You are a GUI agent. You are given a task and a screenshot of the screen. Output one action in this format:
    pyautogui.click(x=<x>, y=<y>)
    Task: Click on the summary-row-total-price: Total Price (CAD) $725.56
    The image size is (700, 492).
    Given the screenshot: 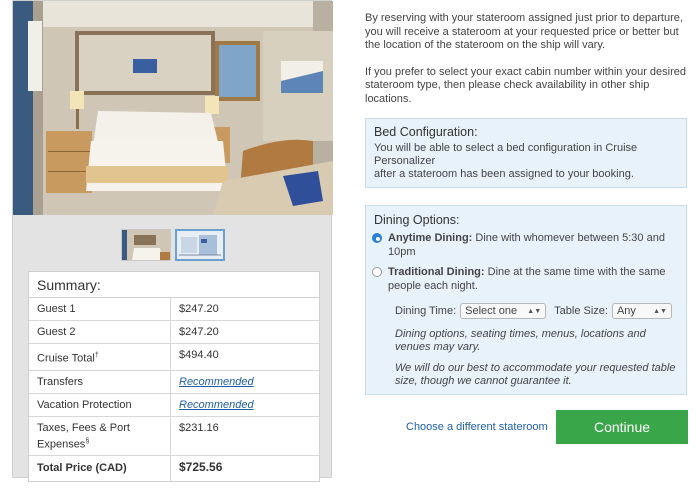 What is the action you would take?
    pyautogui.click(x=174, y=468)
    